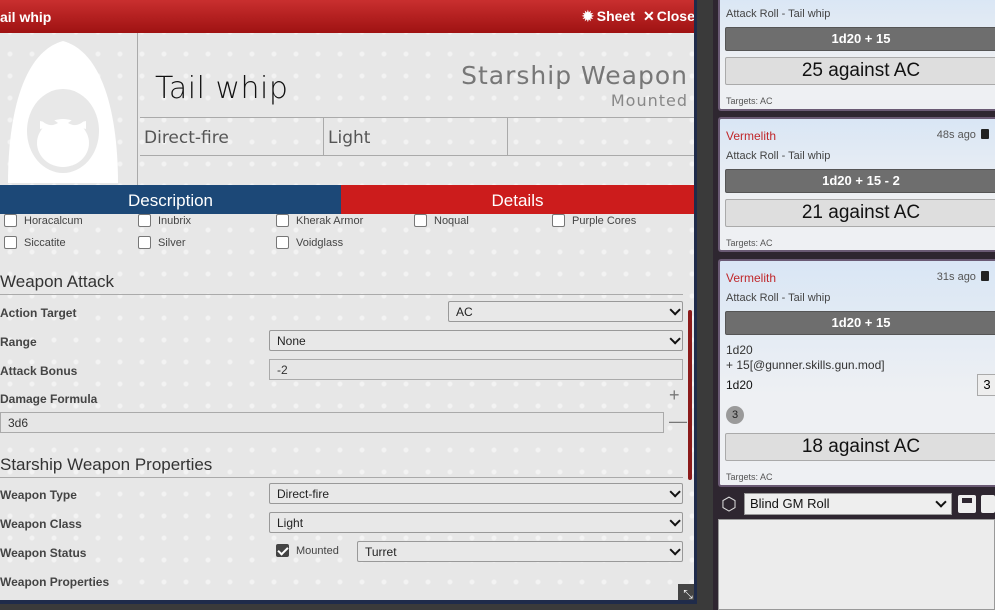 Image resolution: width=995 pixels, height=610 pixels. I want to click on sheet-config-button: ✹ Sheet, so click(608, 16).